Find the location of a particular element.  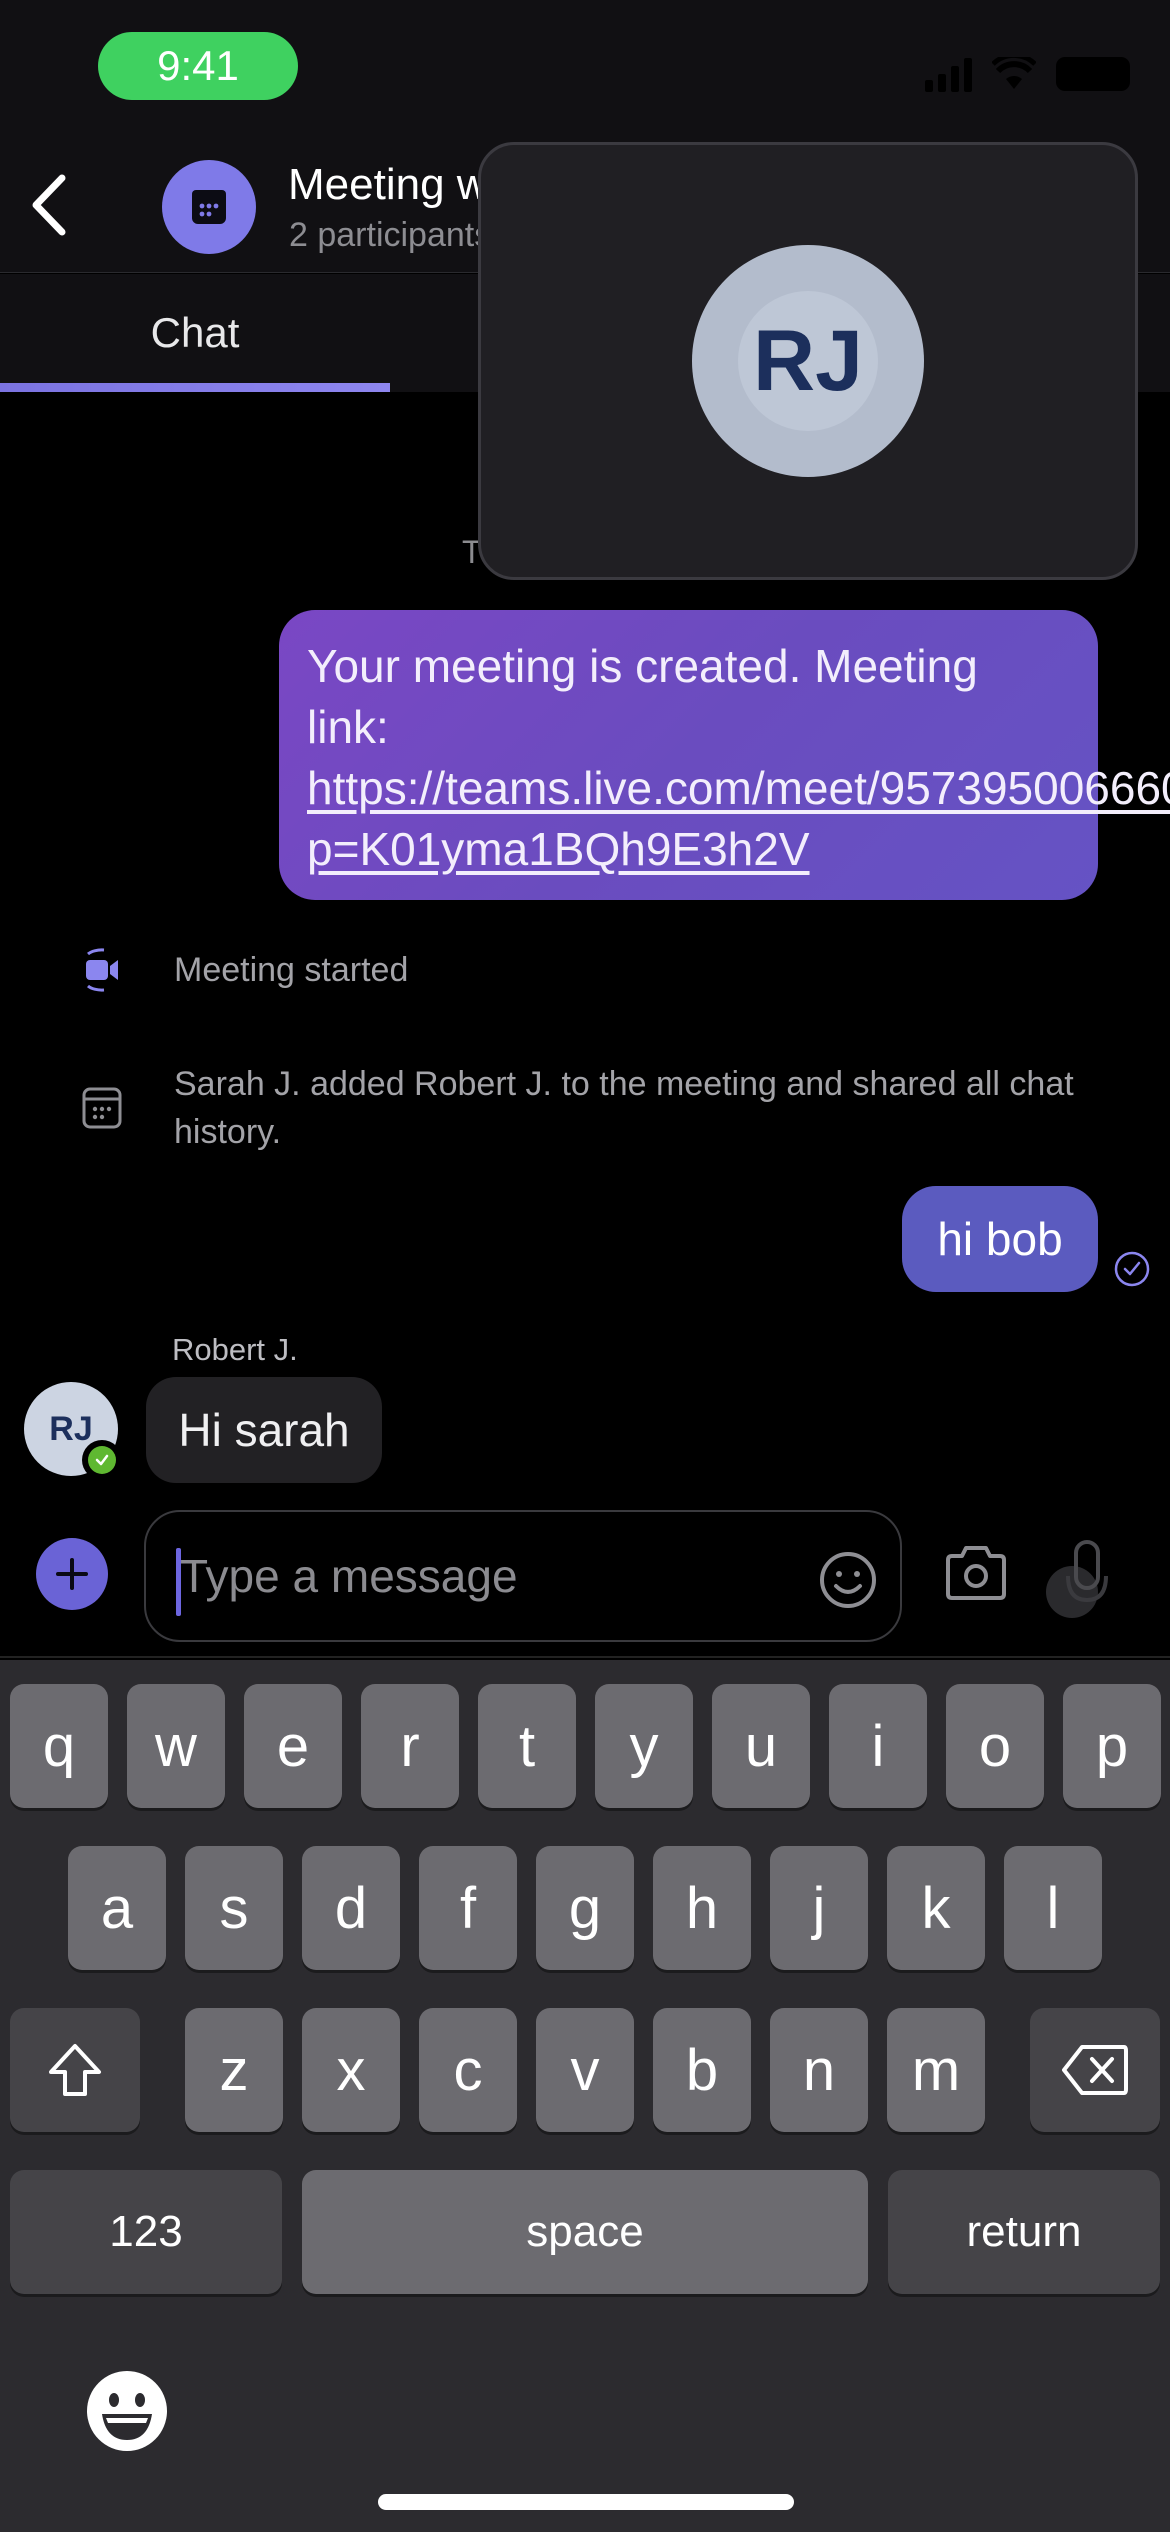

key-v: v is located at coordinates (585, 2070).